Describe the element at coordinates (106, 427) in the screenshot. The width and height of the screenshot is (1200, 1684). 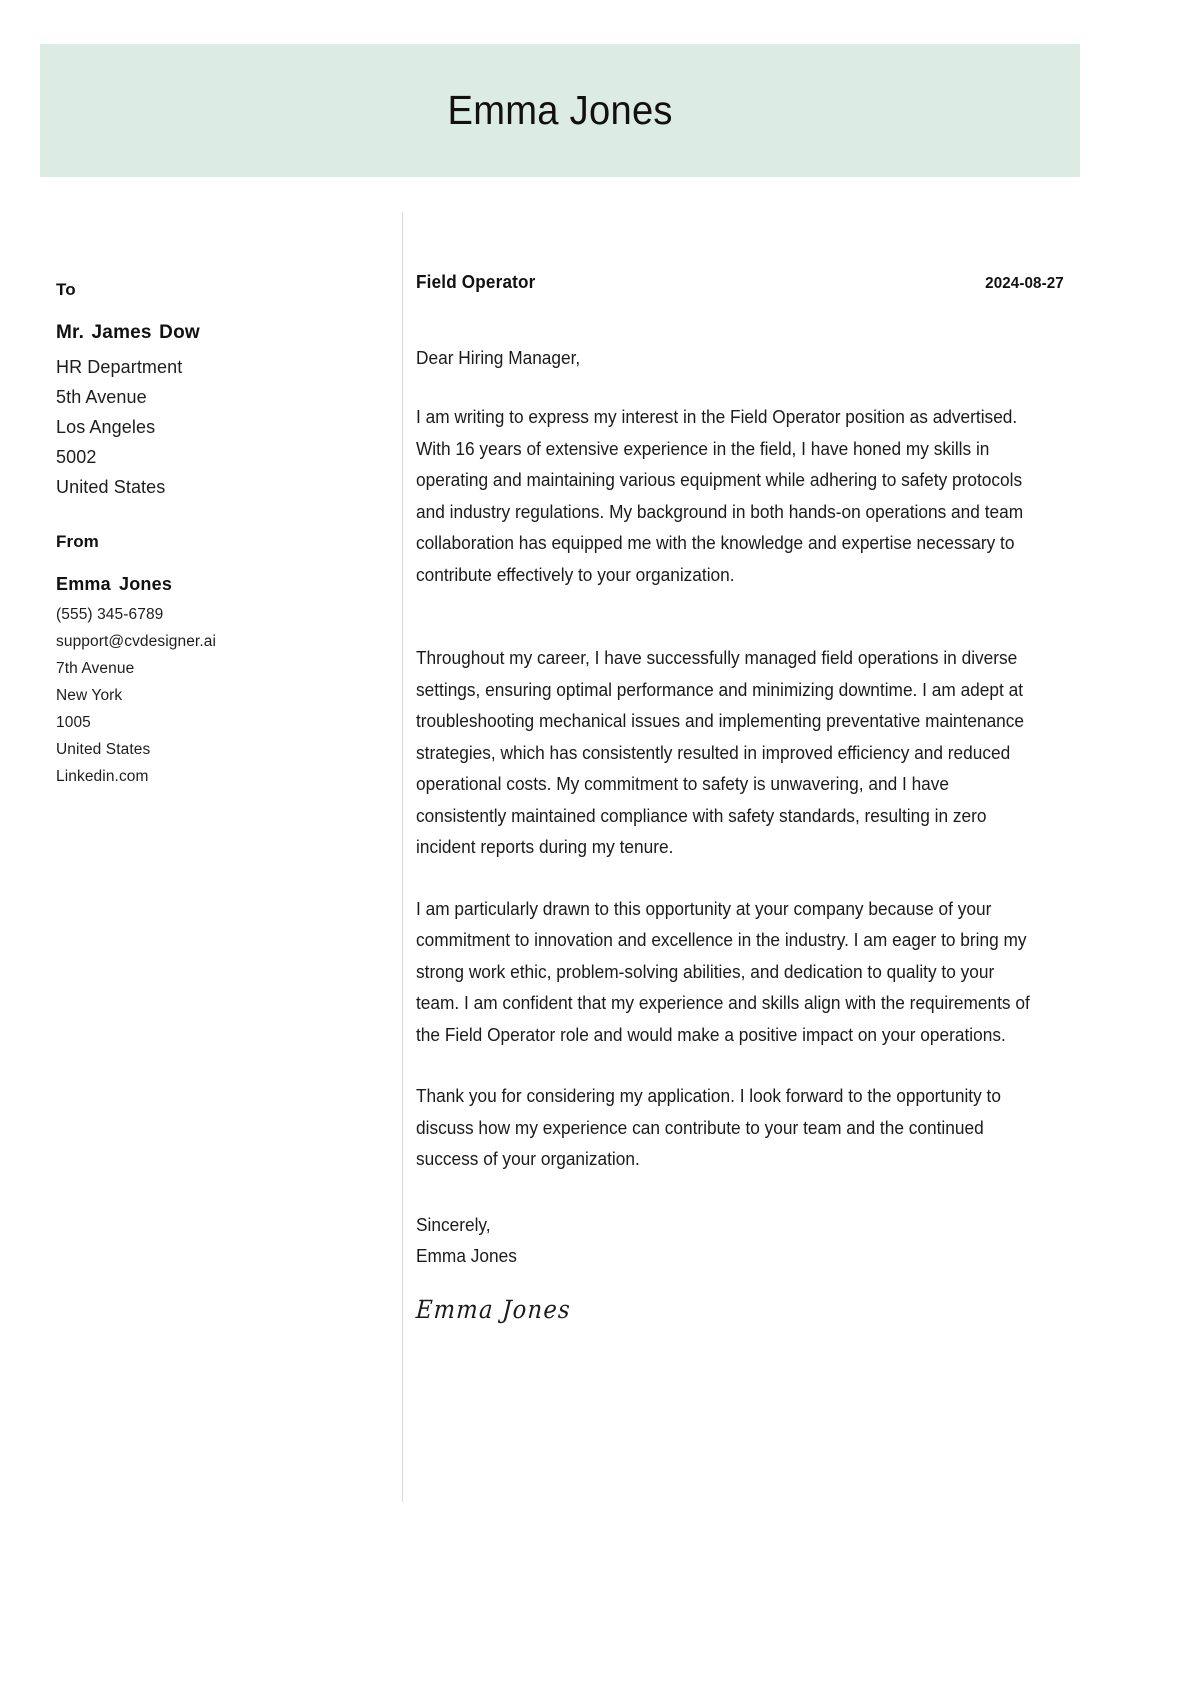
I see `recipient-line: Los Angeles` at that location.